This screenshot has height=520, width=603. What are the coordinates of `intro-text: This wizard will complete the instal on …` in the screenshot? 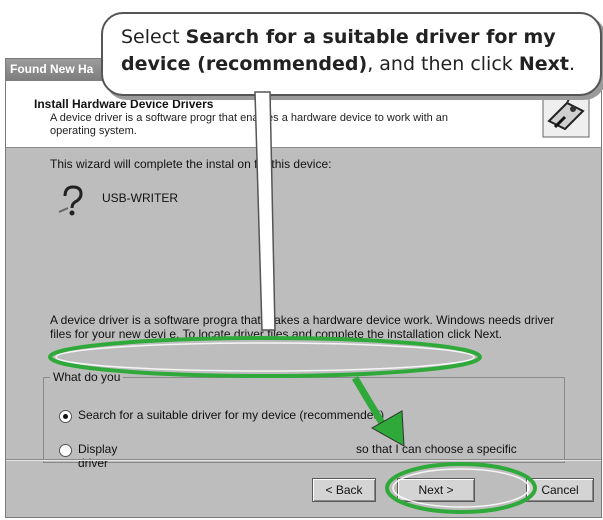 It's located at (191, 164).